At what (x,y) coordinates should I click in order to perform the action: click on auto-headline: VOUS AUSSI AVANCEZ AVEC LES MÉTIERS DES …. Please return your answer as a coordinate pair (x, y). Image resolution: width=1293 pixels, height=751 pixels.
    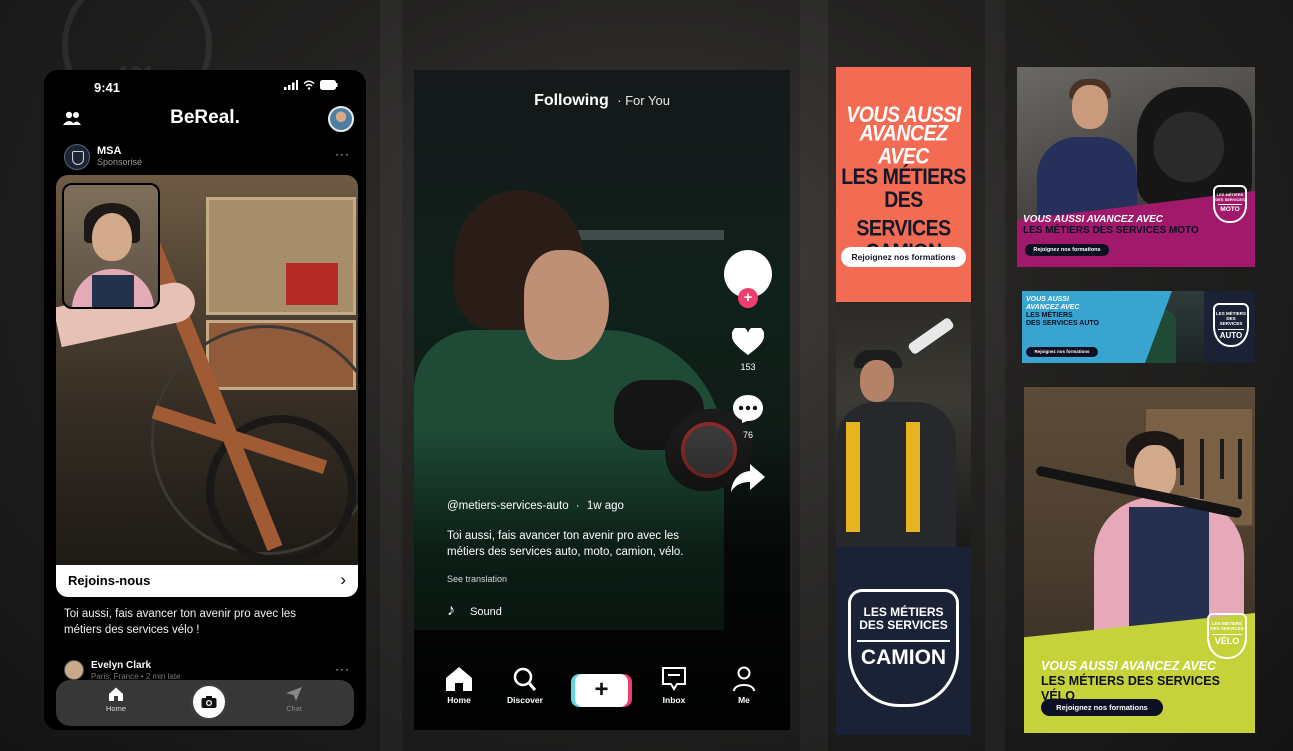
    Looking at the image, I should click on (1062, 312).